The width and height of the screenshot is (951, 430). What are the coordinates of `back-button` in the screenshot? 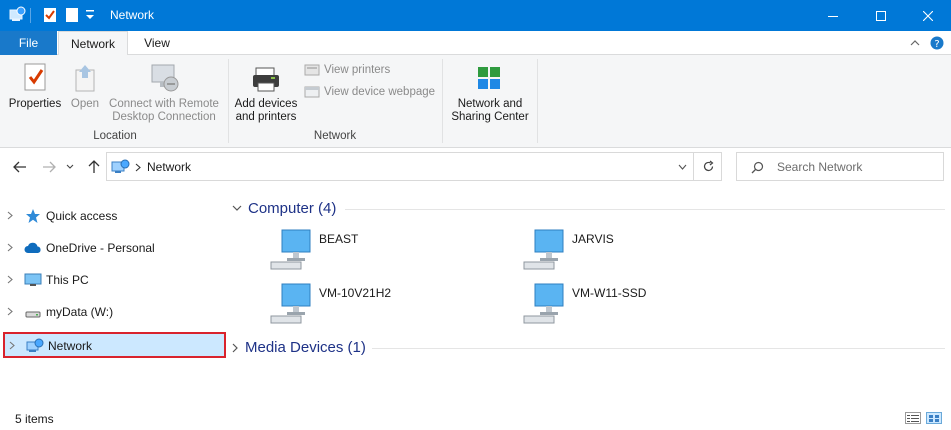 It's located at (20, 167).